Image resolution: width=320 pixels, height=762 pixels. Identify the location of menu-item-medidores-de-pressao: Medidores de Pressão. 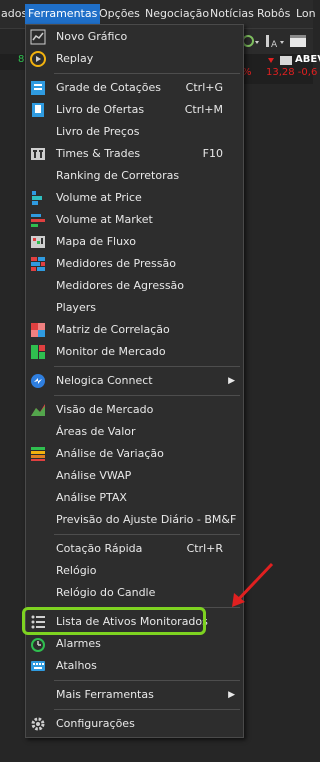
(134, 264).